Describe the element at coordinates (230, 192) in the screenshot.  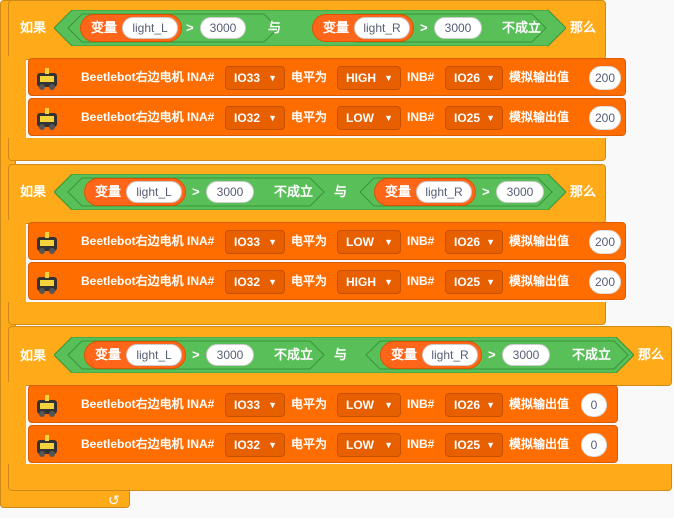
I see `threshold-left-2: 3000` at that location.